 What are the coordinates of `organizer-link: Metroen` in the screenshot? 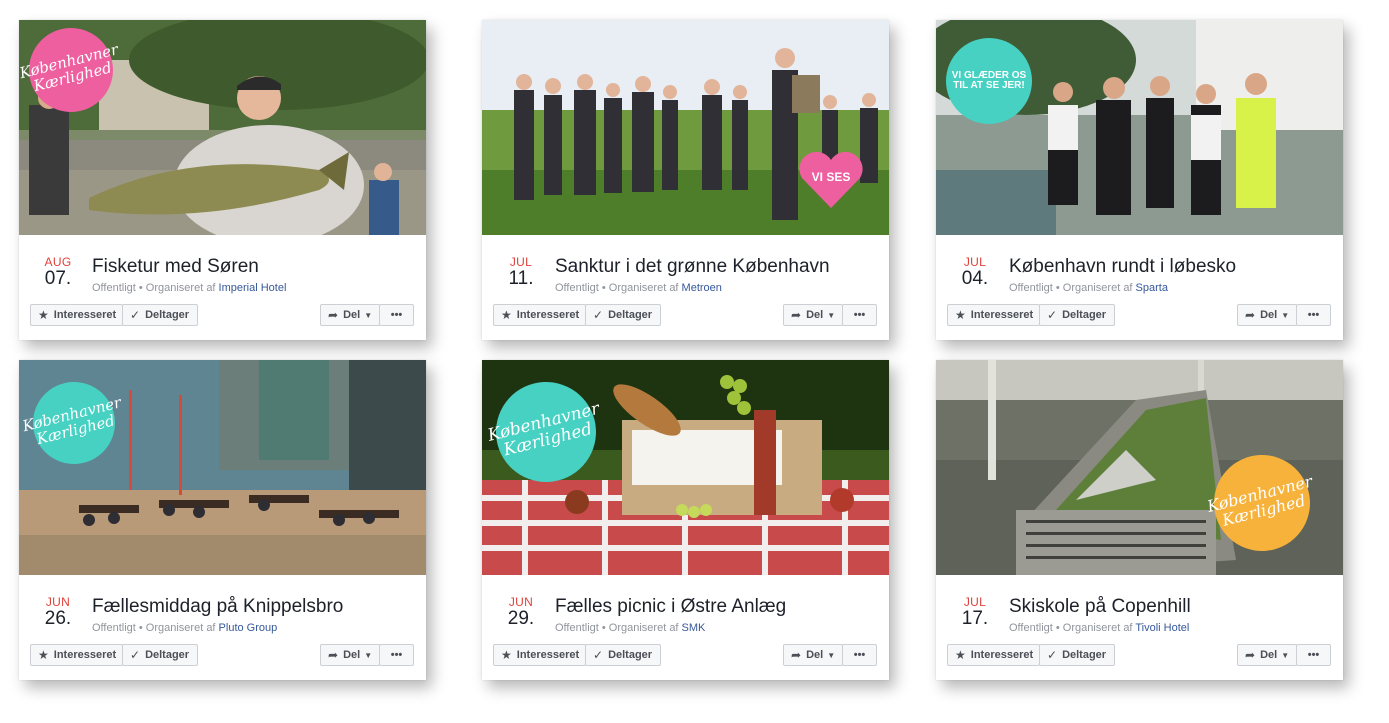 It's located at (702, 288).